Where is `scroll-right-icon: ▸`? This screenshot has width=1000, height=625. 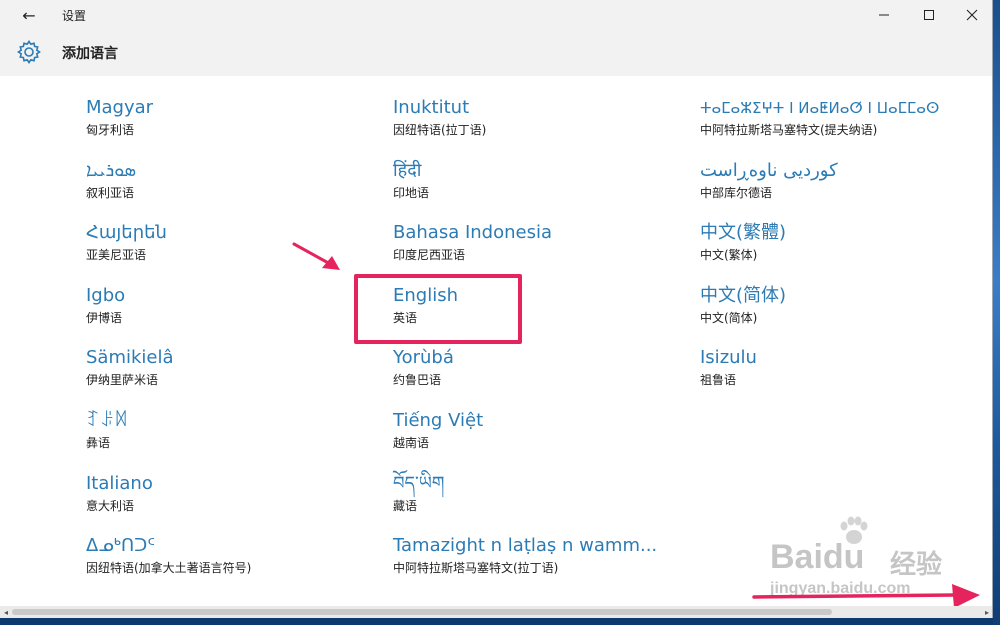
scroll-right-icon: ▸ is located at coordinates (986, 612).